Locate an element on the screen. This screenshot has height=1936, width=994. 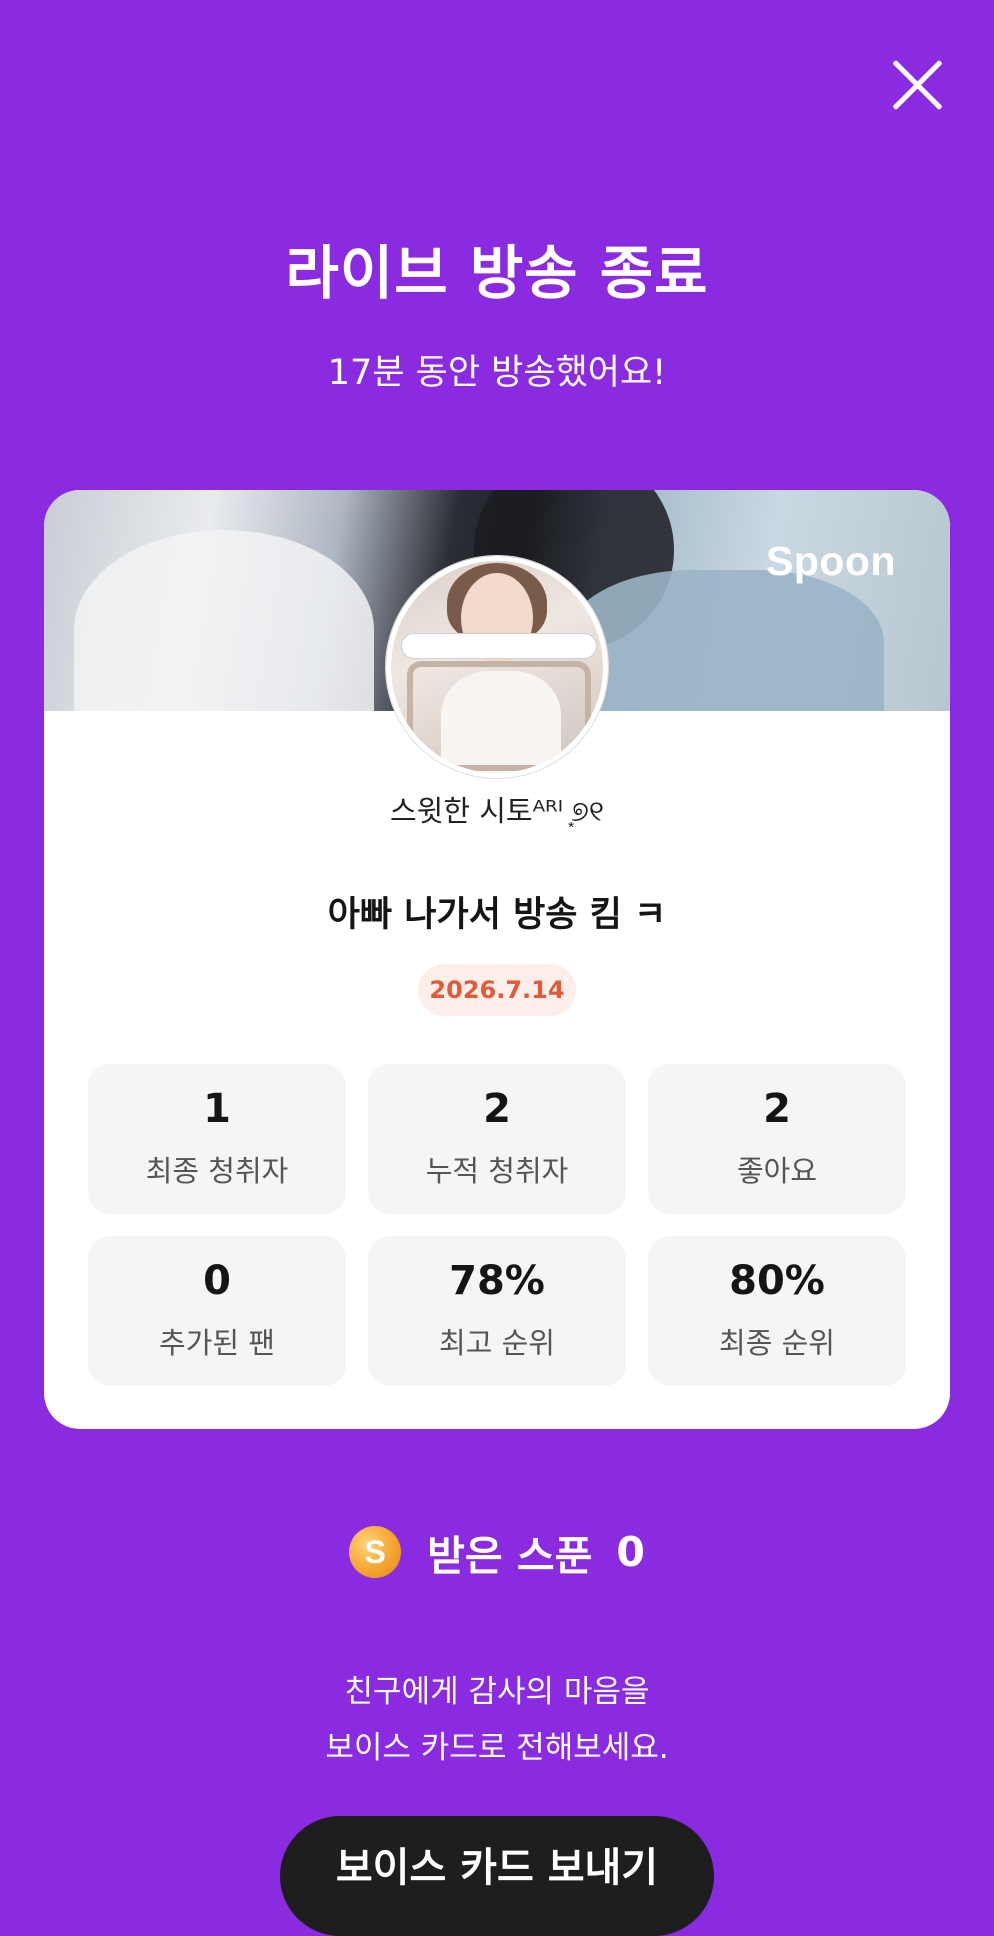
broadcast-title: 아빠 나가서 방송 킴 ㅋ is located at coordinates (497, 915).